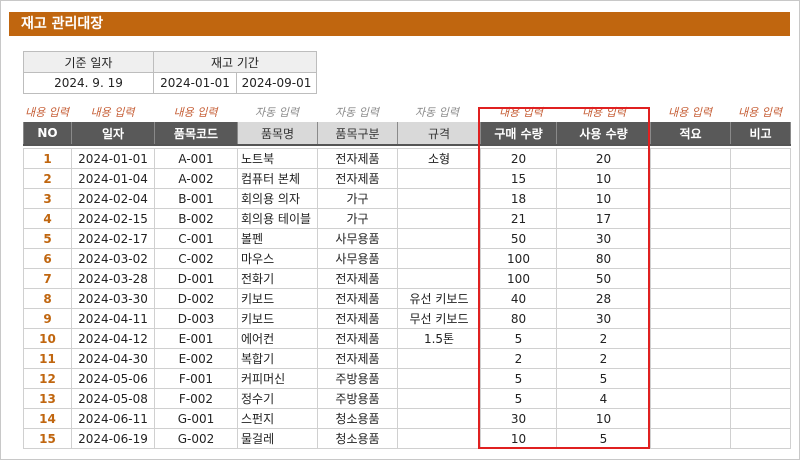 The image size is (800, 460). Describe the element at coordinates (439, 298) in the screenshot. I see `cell-spec: 유선 키보드` at that location.